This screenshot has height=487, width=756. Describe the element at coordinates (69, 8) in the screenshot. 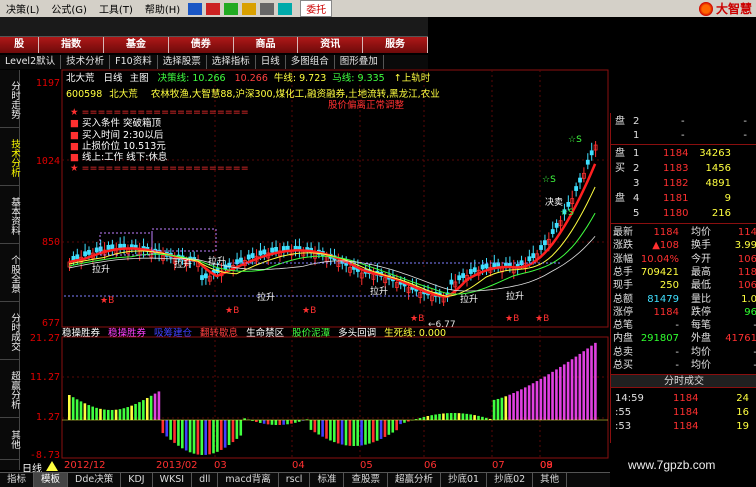

I see `menu-formula: 公式(G)` at that location.